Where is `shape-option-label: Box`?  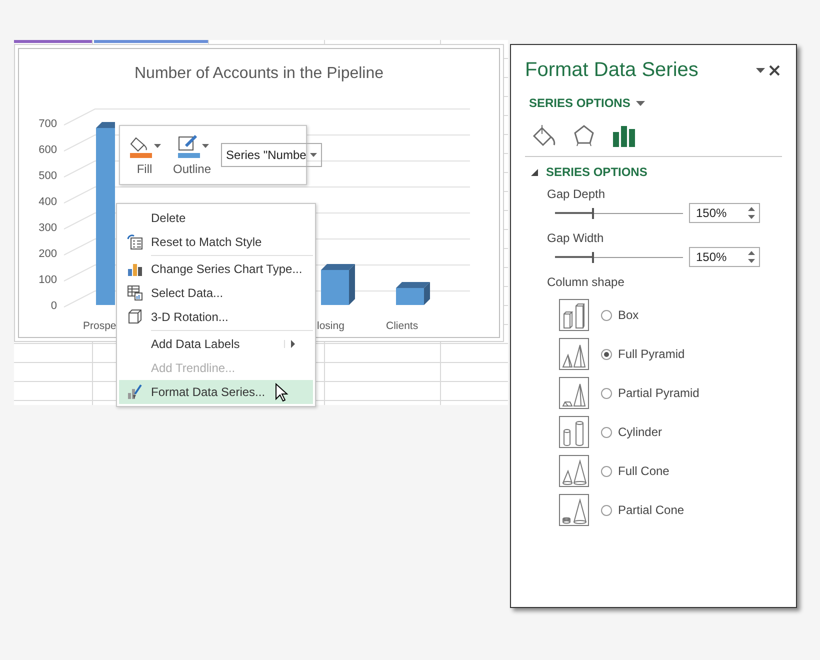 shape-option-label: Box is located at coordinates (628, 315).